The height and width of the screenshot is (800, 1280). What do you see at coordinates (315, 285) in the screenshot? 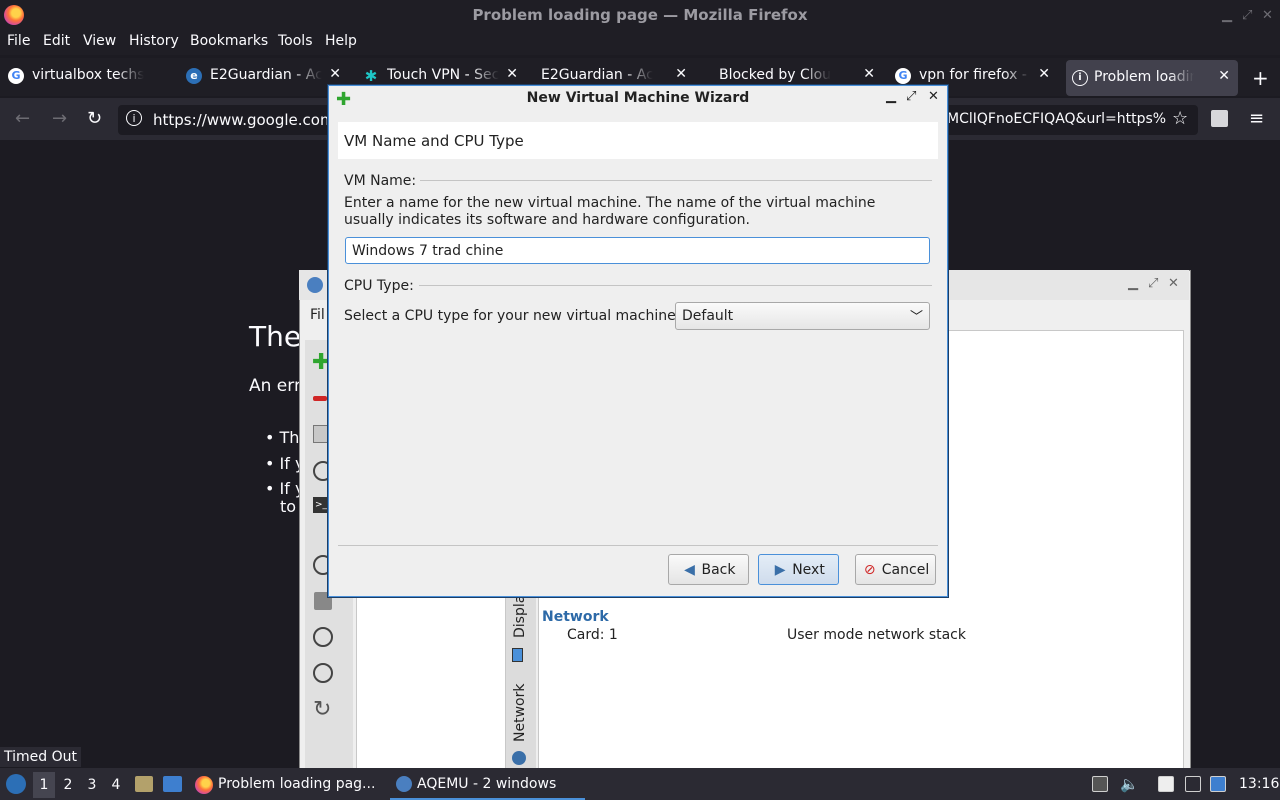
I see `aqemu-logo-icon` at bounding box center [315, 285].